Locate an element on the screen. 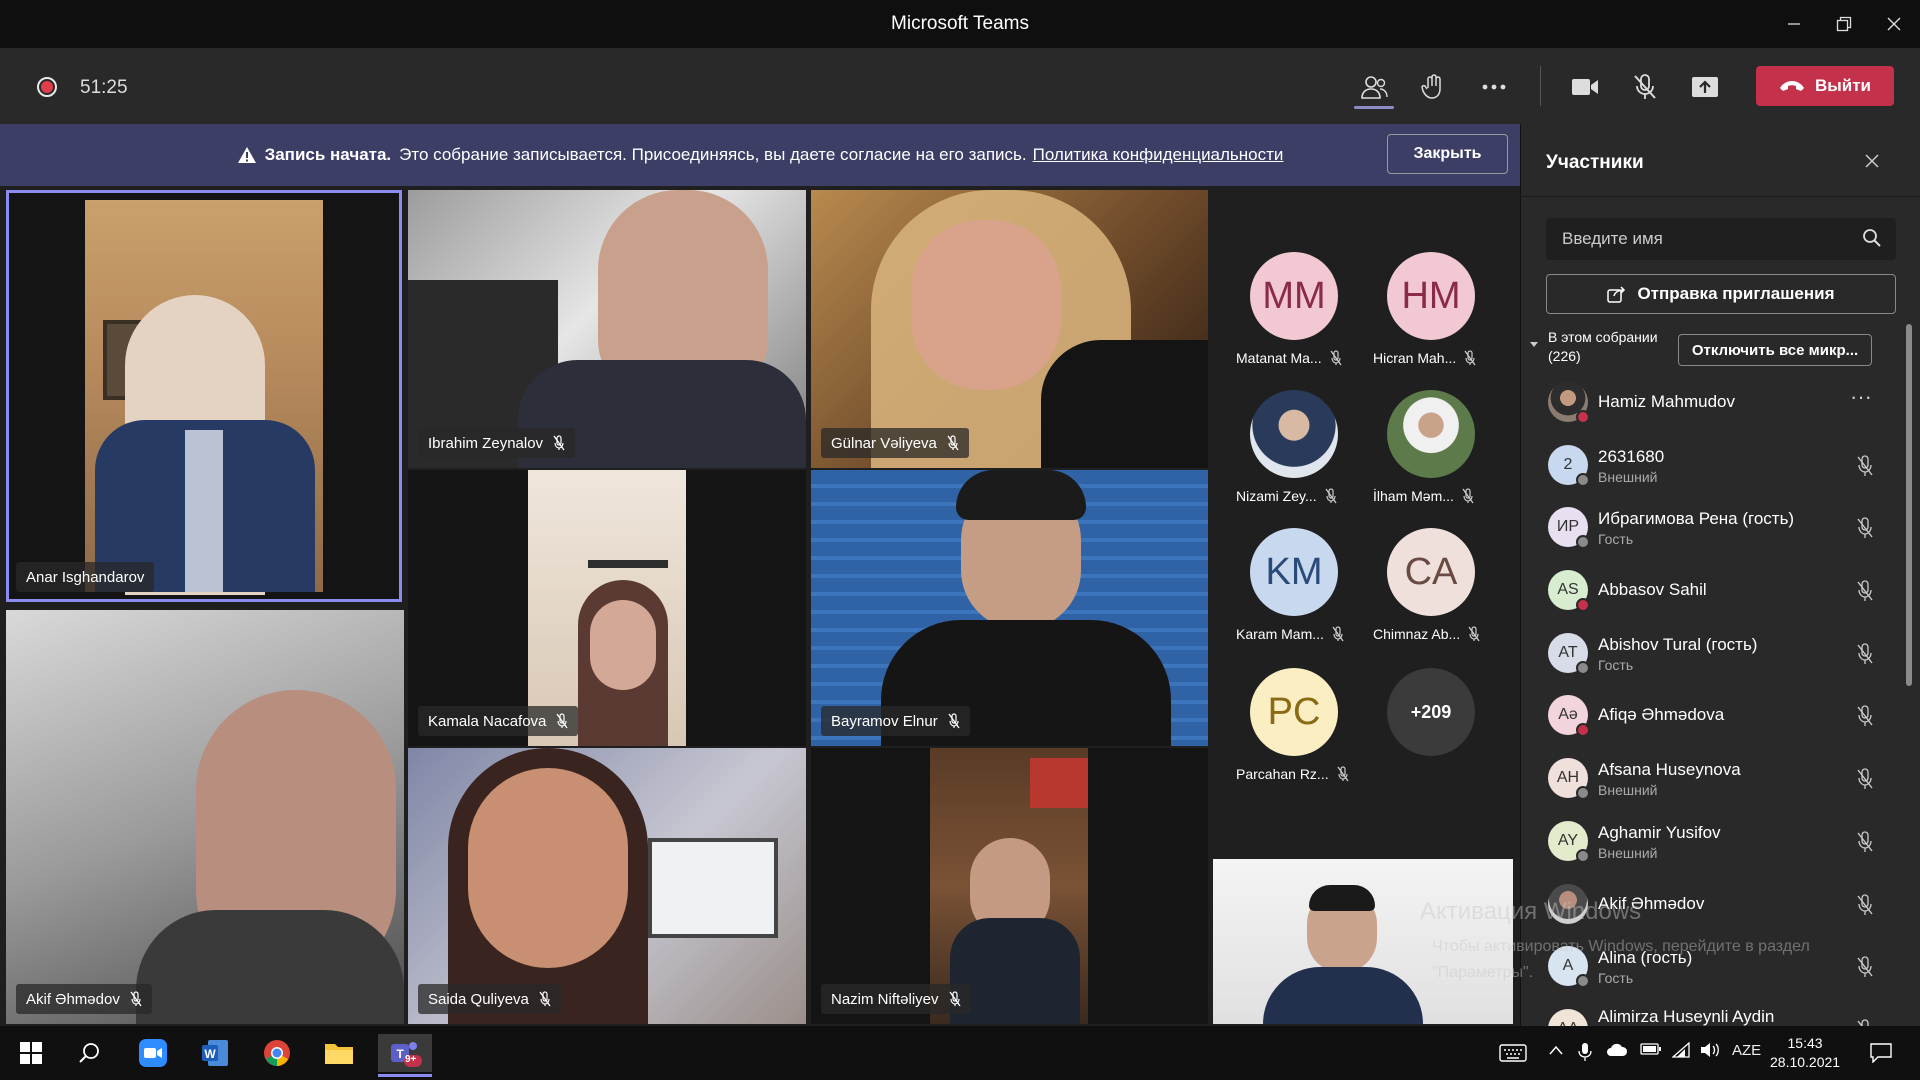  word-app-button: W is located at coordinates (215, 1053).